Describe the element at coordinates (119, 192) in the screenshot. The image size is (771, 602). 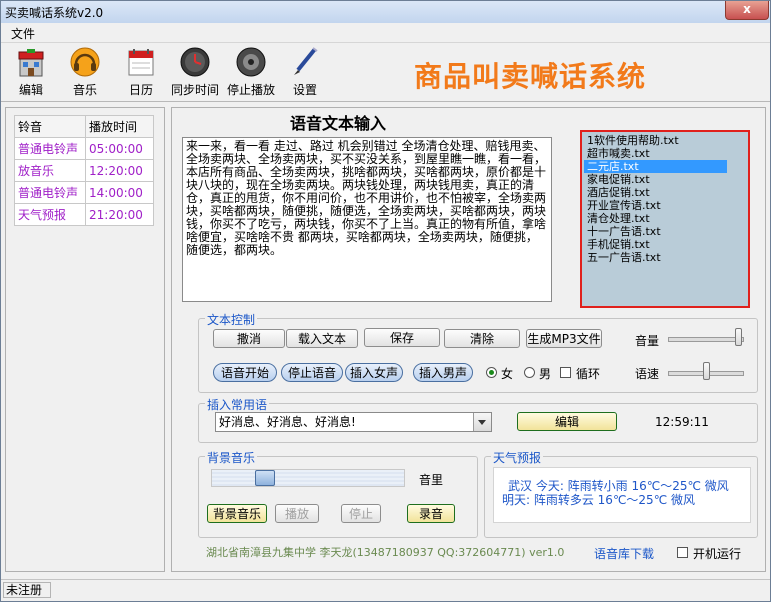
I see `ring-time-cell: 14:00:00` at that location.